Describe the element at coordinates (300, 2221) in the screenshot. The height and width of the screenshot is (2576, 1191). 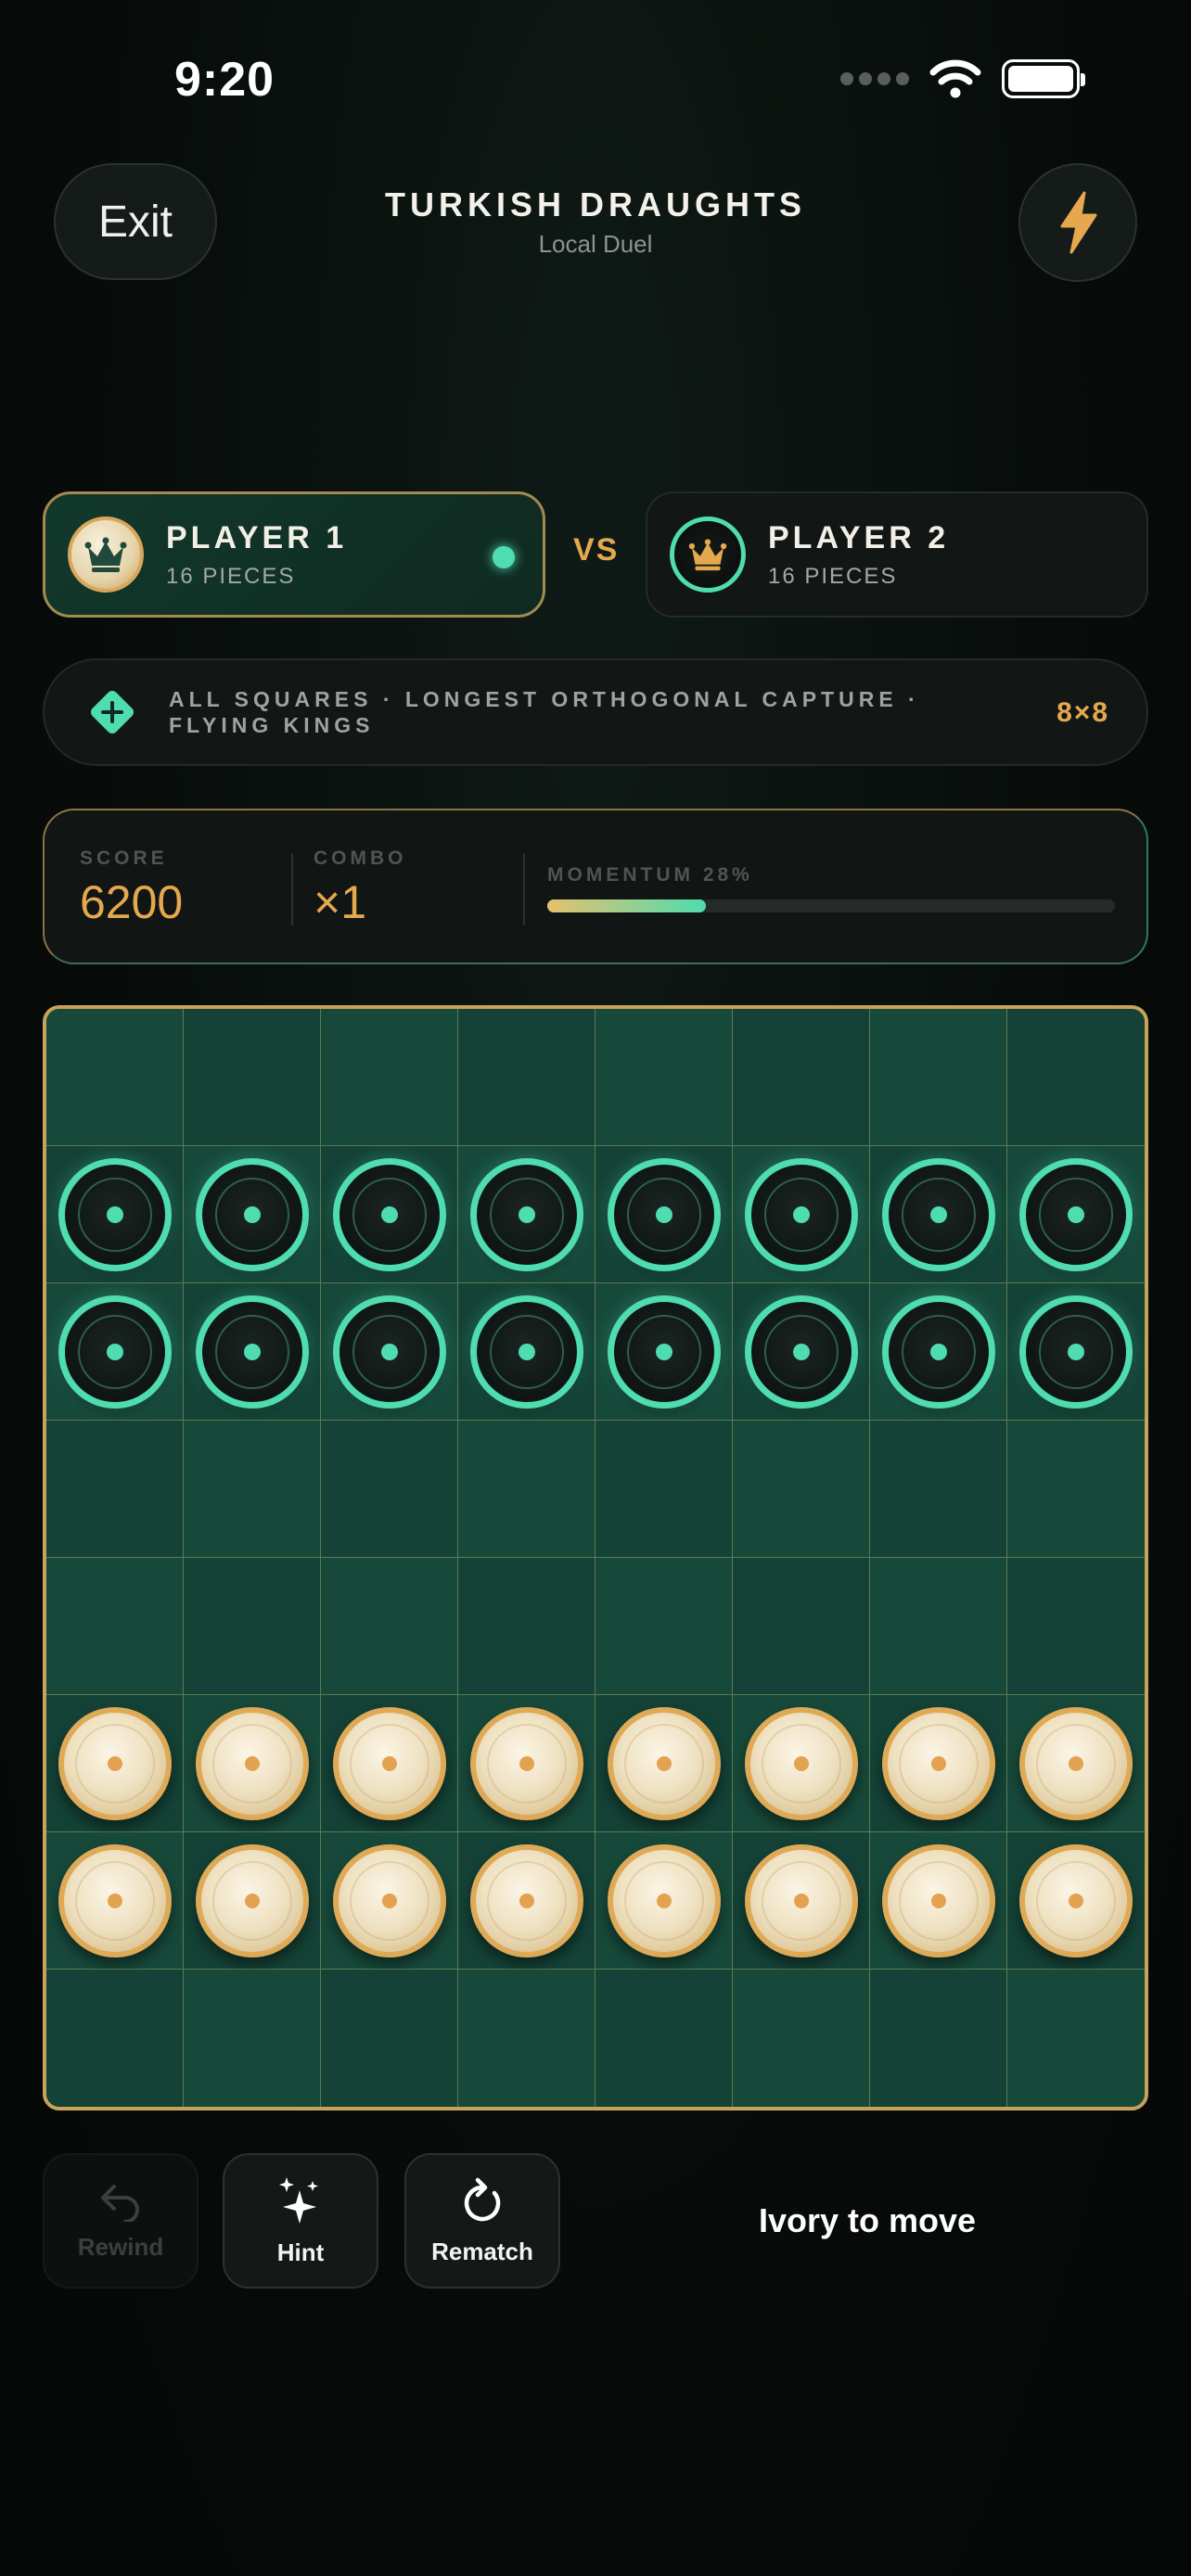
I see `hint-button: Hint` at that location.